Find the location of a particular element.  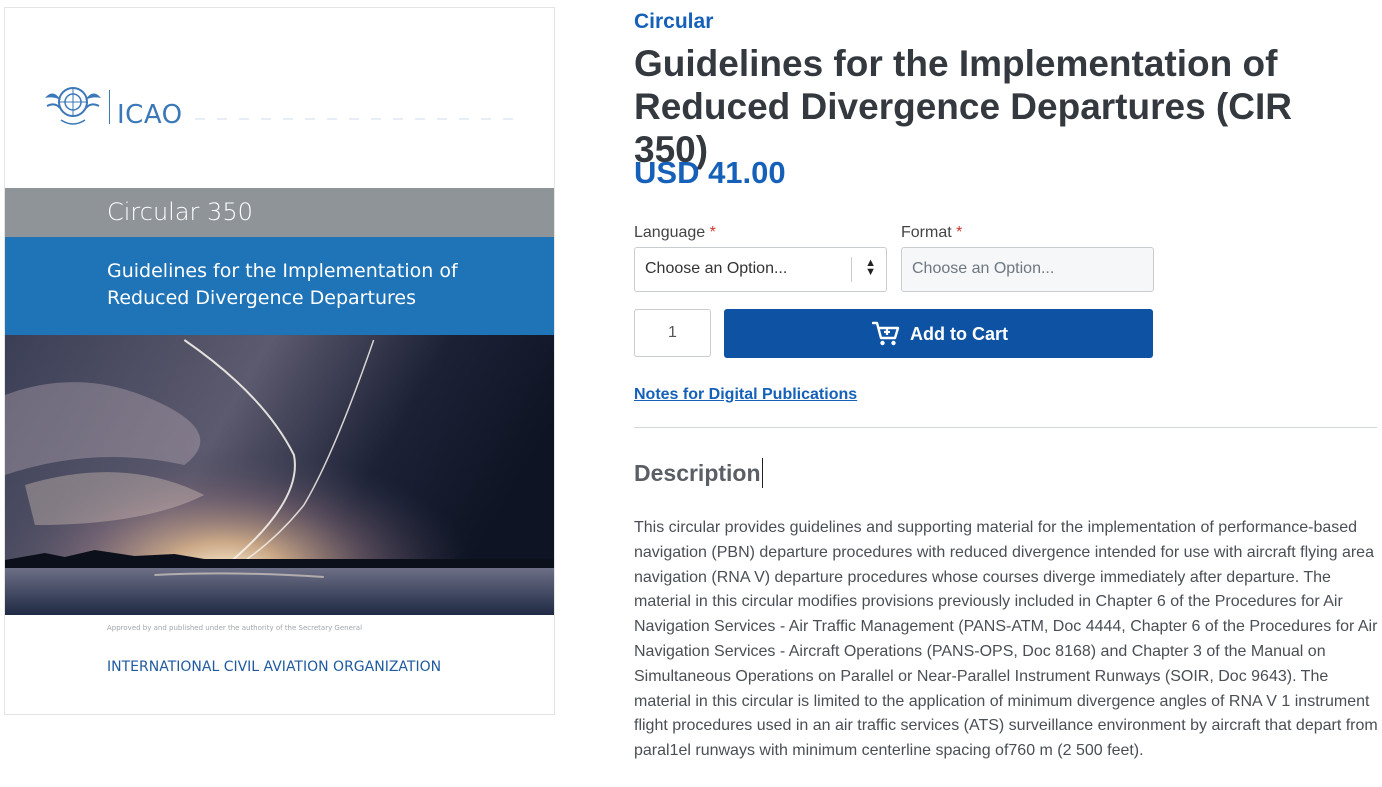

up-down-arrows-icon: ▲ ▼ is located at coordinates (870, 267).